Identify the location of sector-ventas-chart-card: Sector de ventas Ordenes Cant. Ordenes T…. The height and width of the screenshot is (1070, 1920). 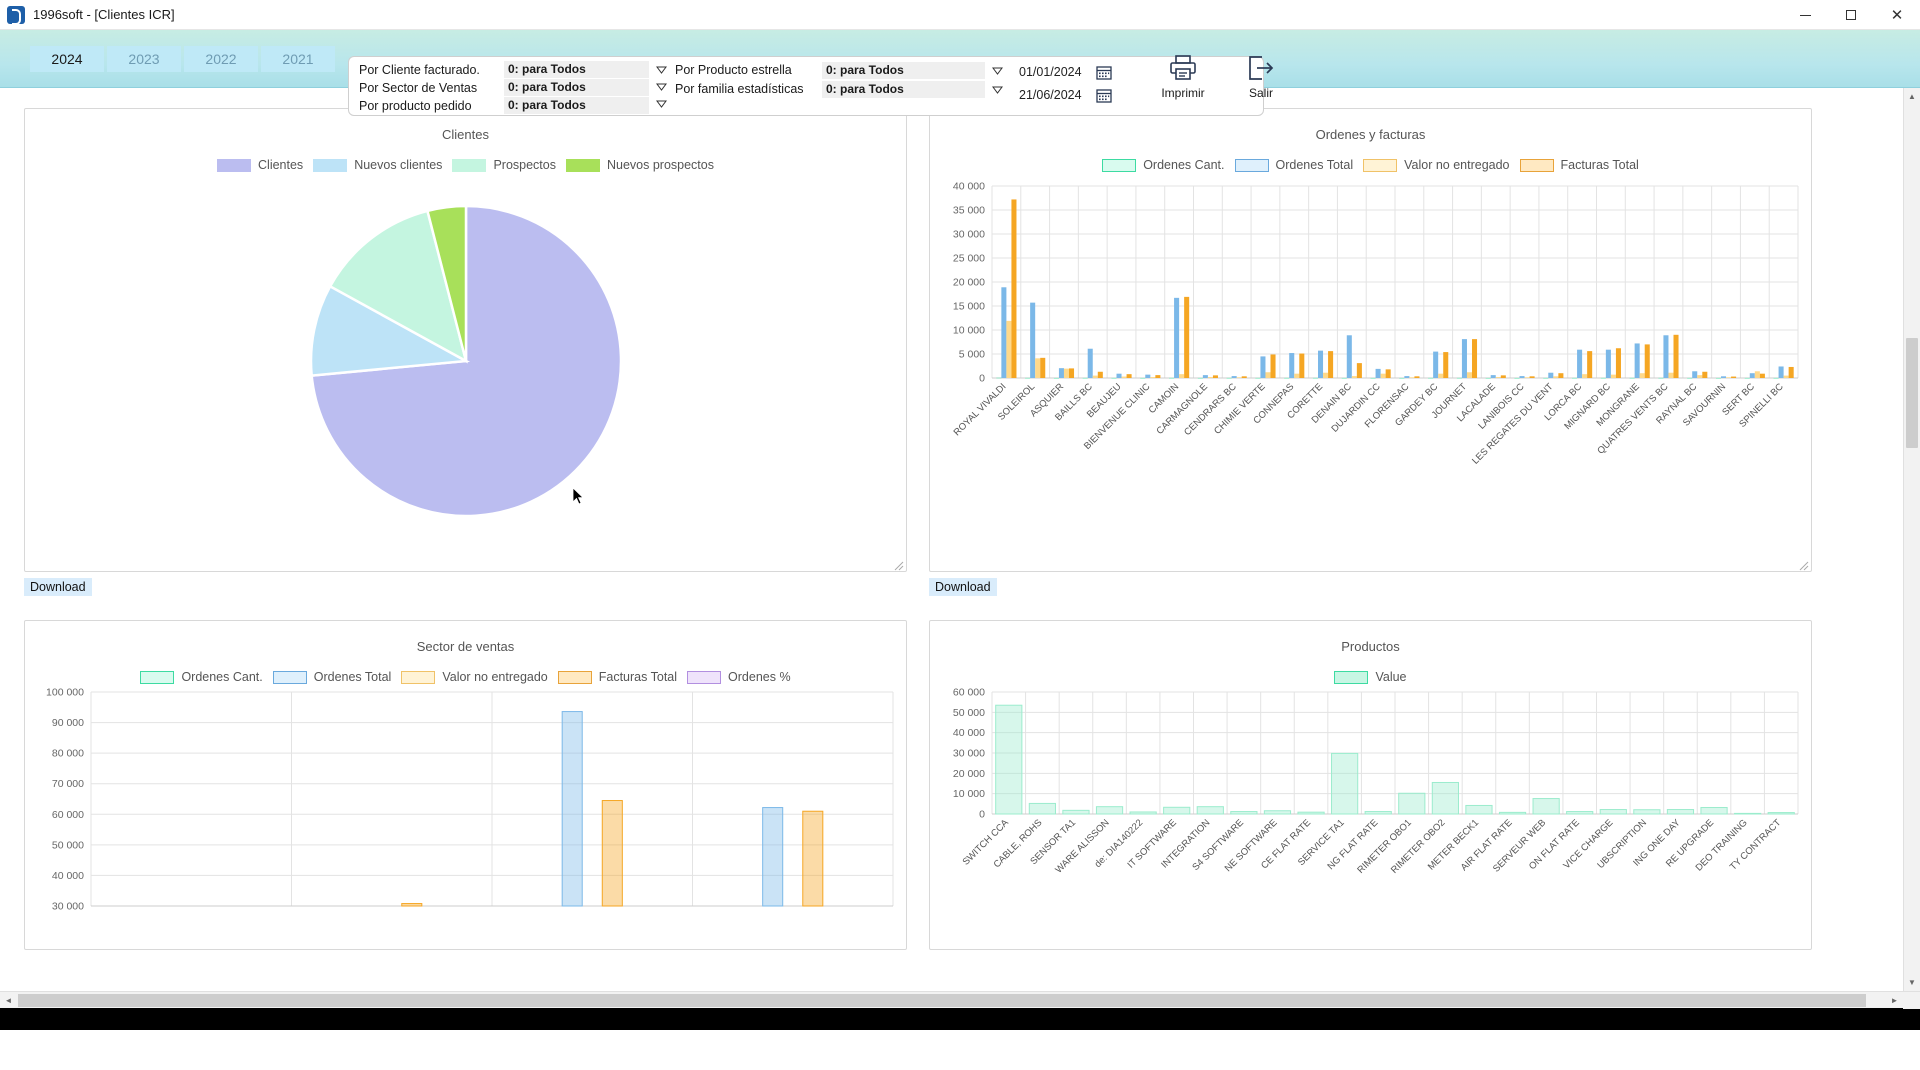
(465, 785).